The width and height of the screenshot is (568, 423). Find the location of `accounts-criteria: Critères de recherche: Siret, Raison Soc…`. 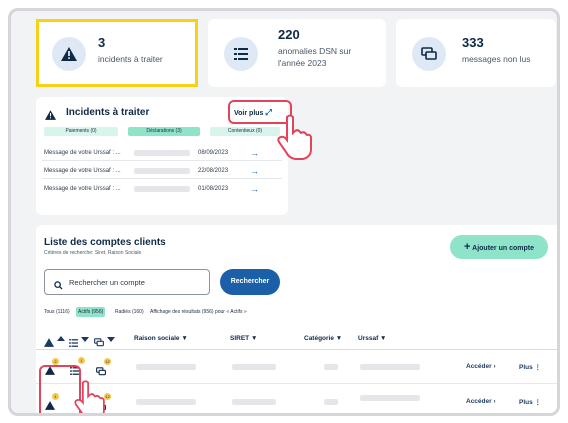

accounts-criteria: Critères de recherche: Siret, Raison Soc… is located at coordinates (93, 253).